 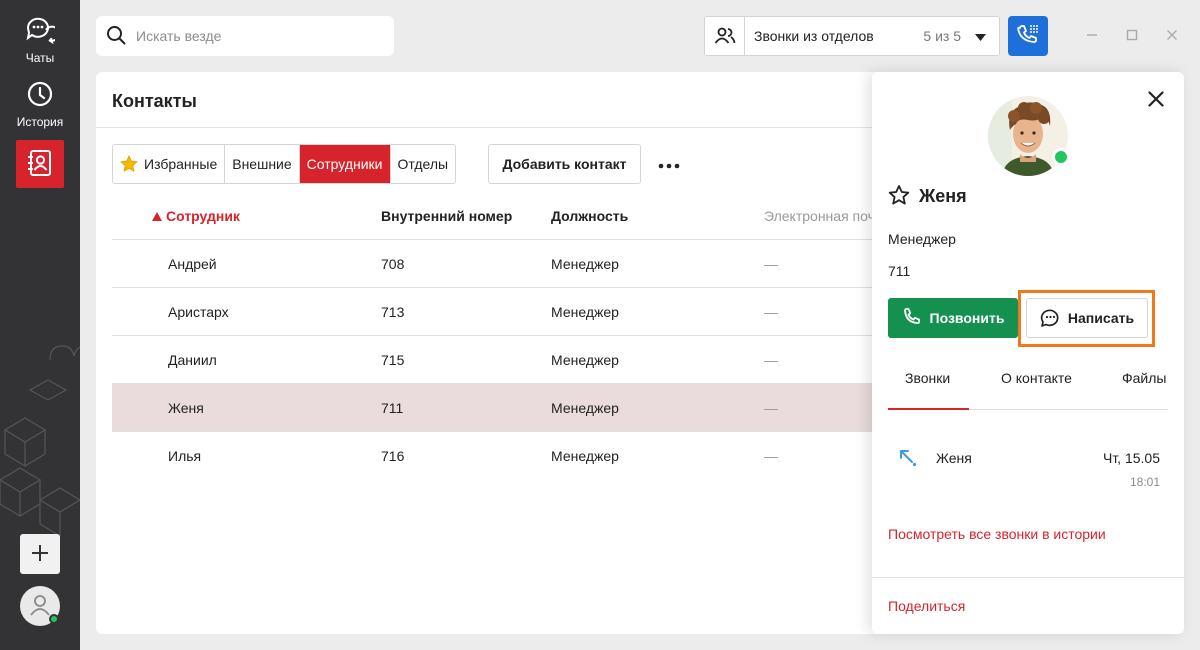 What do you see at coordinates (42, 31) in the screenshot?
I see `chat-icon` at bounding box center [42, 31].